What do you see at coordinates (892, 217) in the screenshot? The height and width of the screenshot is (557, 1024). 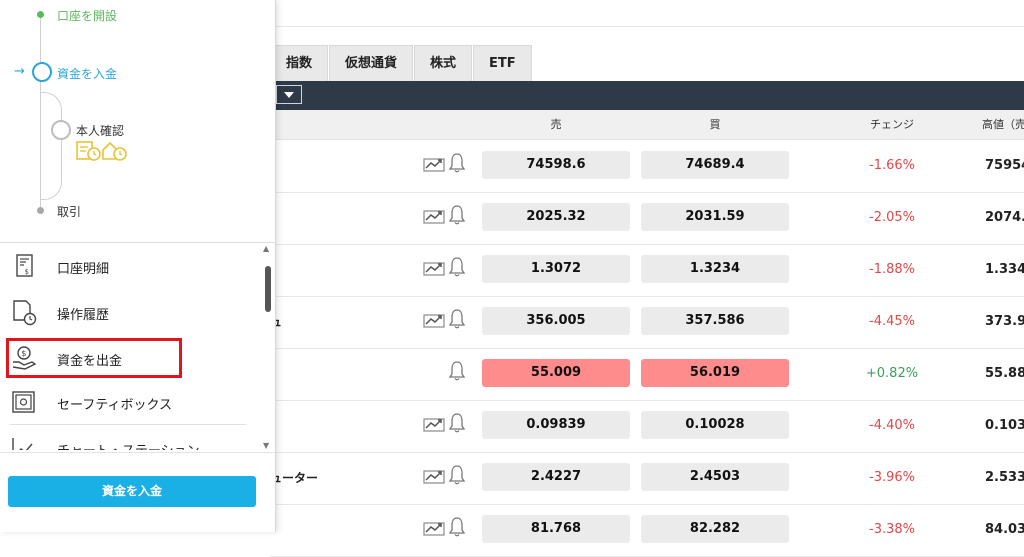 I see `change-value: -2.05%` at bounding box center [892, 217].